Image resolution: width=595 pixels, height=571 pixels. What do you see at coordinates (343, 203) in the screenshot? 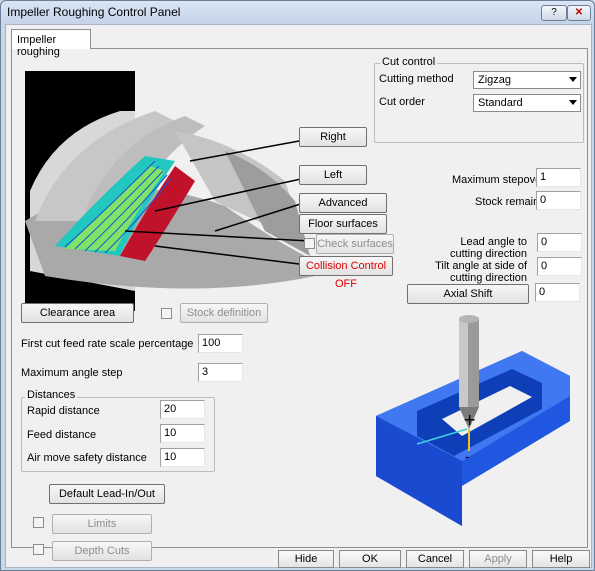
I see `advanced-button: Advanced` at bounding box center [343, 203].